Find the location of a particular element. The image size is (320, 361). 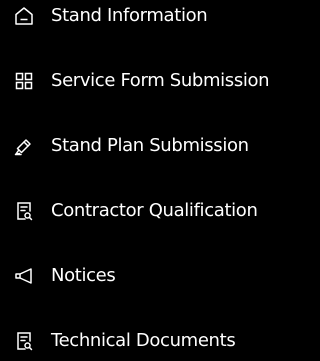

menu-item-stand-information: Stand Information is located at coordinates (138, 18).